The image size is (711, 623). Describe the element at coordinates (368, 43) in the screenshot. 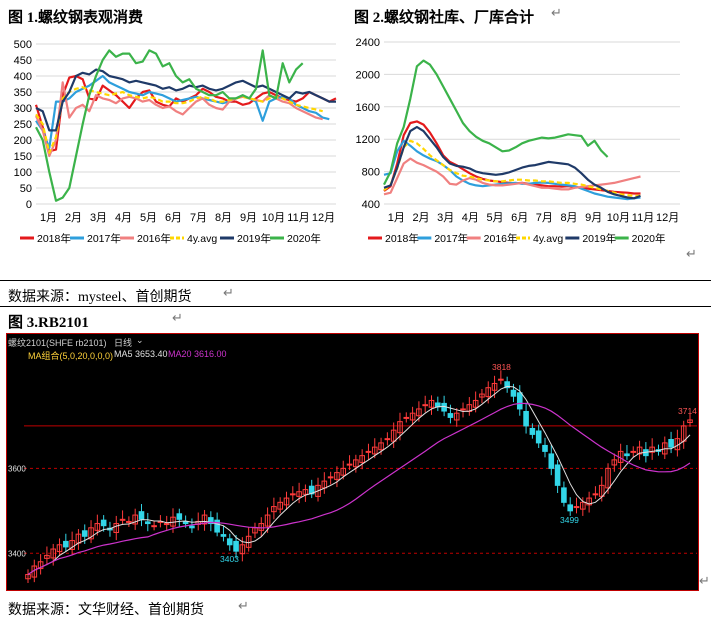

I see `y-tick-label: 2400` at that location.